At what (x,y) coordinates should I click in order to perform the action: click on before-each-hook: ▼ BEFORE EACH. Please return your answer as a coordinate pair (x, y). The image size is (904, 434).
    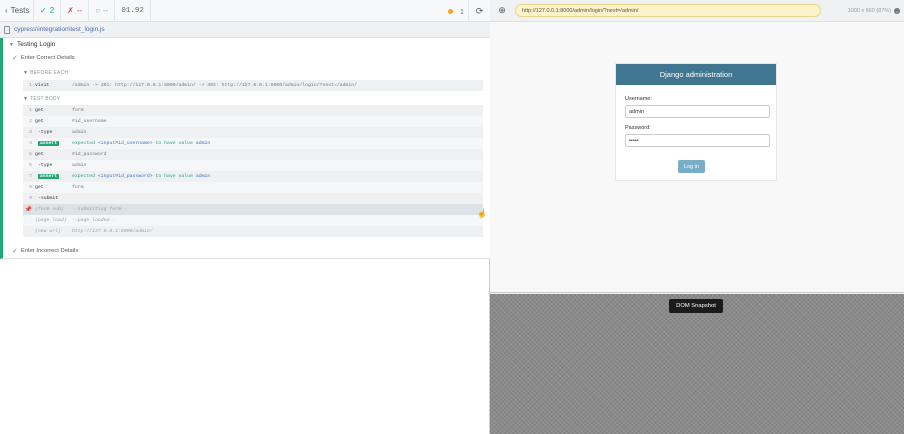
    Looking at the image, I should click on (45, 73).